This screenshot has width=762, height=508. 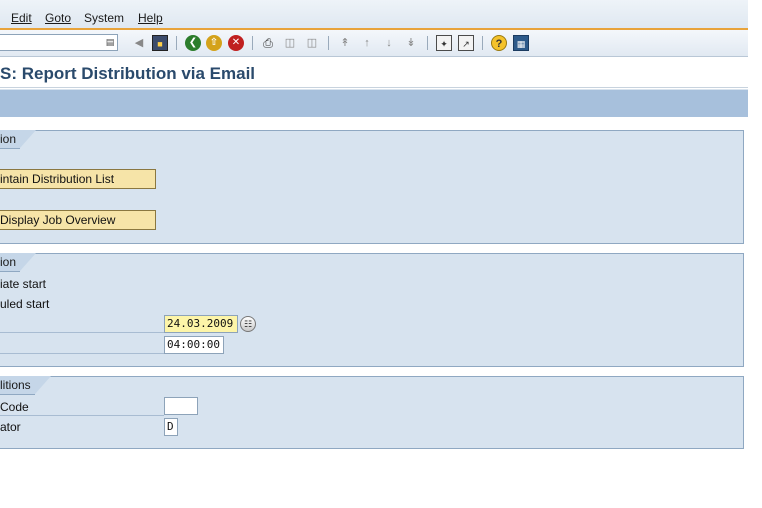 I want to click on menu-help: Help, so click(x=150, y=18).